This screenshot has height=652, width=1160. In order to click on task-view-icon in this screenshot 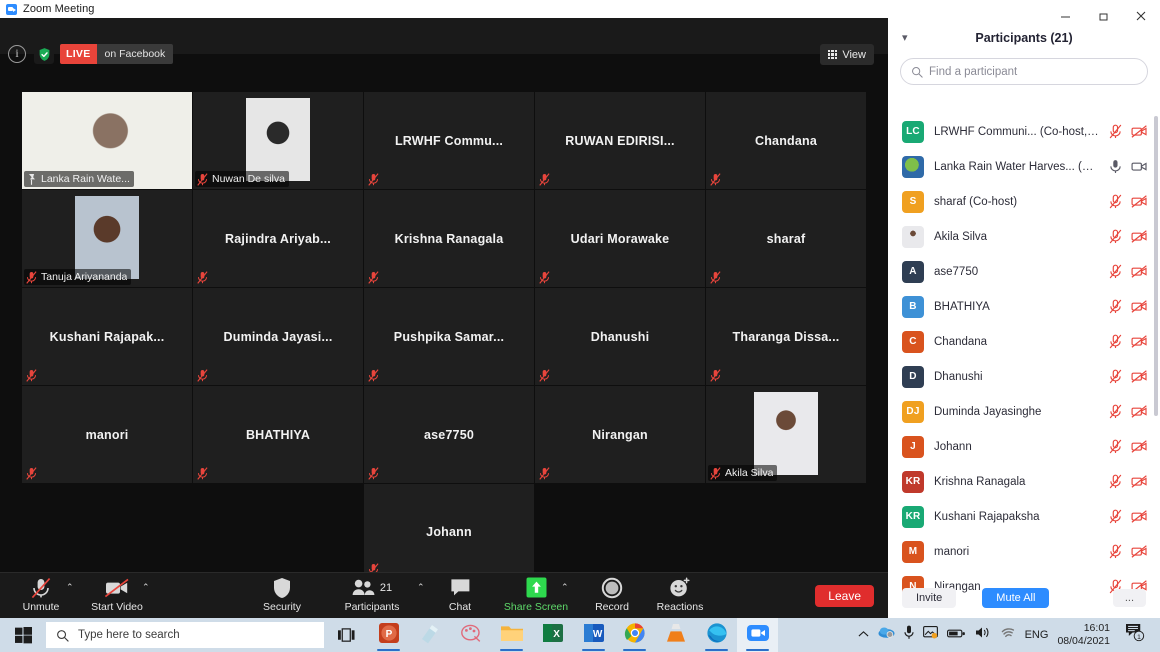, I will do `click(346, 635)`.